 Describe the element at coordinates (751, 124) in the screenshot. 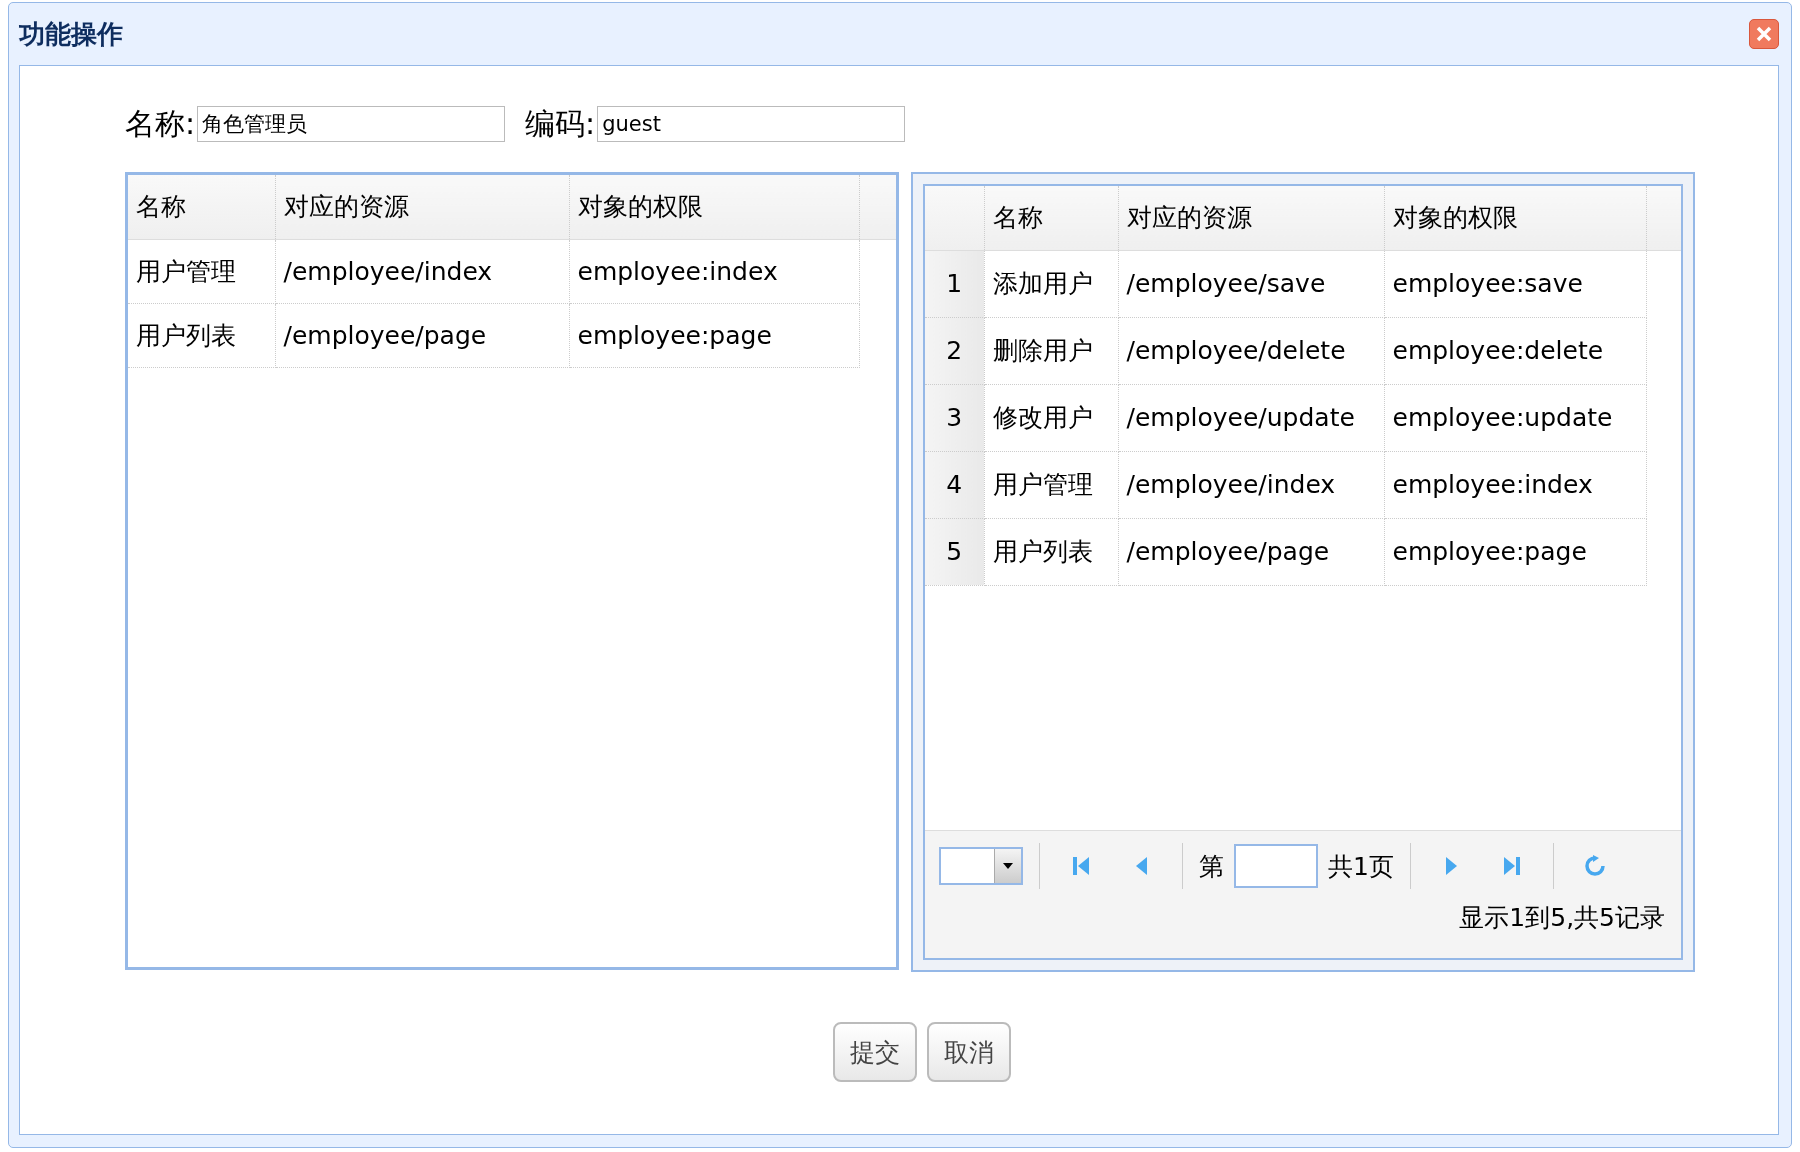

I see `input-field: guest` at that location.